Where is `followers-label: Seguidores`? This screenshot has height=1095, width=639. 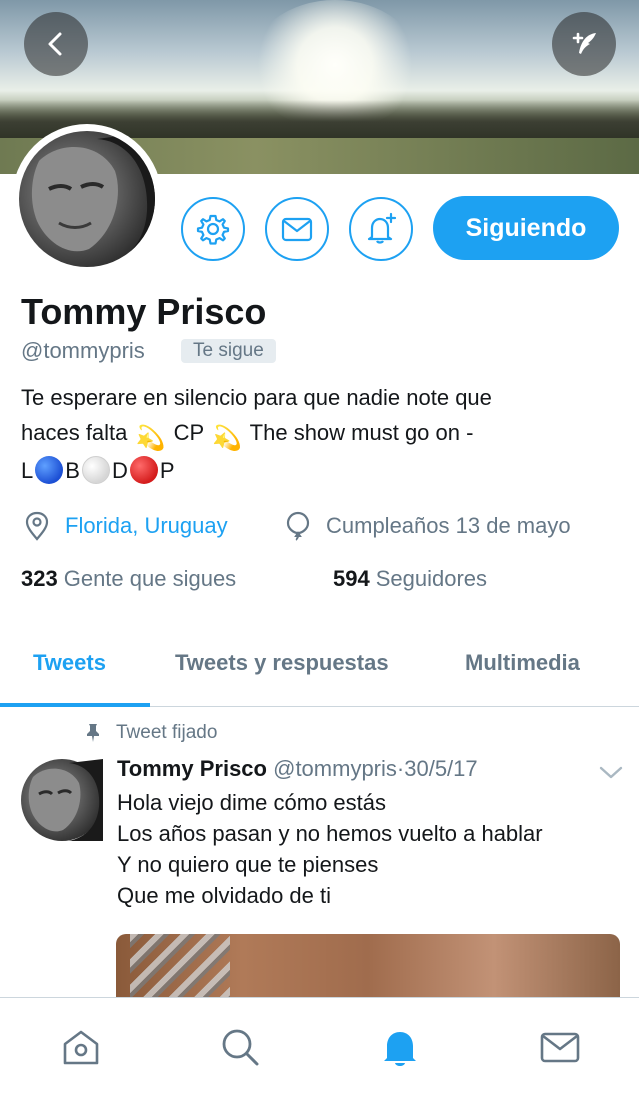 followers-label: Seguidores is located at coordinates (431, 578).